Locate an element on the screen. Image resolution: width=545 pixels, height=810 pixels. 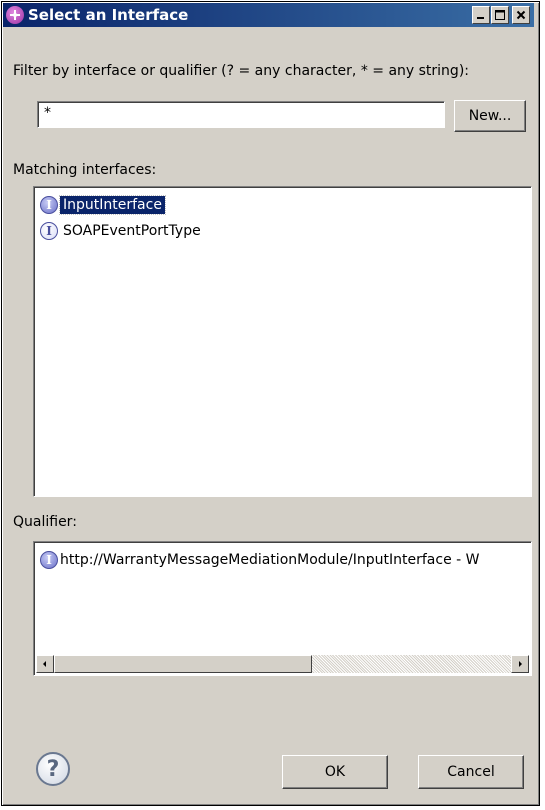
horizontal-scrollbar is located at coordinates (282, 664).